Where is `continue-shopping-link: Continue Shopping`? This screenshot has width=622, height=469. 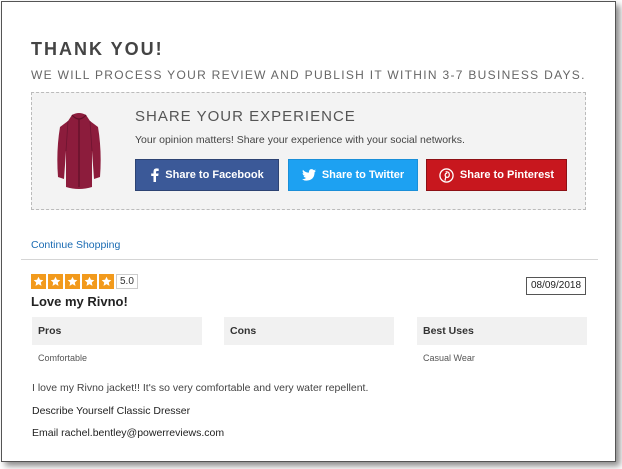
continue-shopping-link: Continue Shopping is located at coordinates (75, 245).